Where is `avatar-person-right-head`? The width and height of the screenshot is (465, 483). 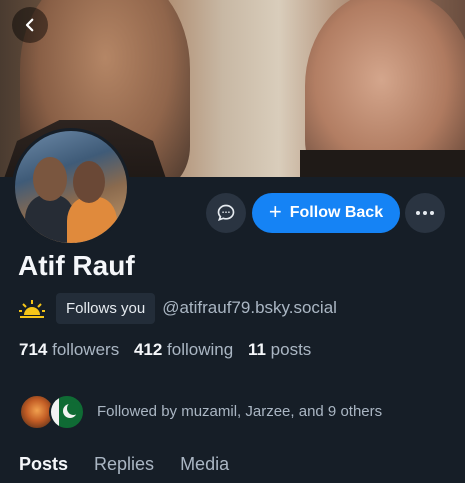
avatar-person-right-head is located at coordinates (89, 182).